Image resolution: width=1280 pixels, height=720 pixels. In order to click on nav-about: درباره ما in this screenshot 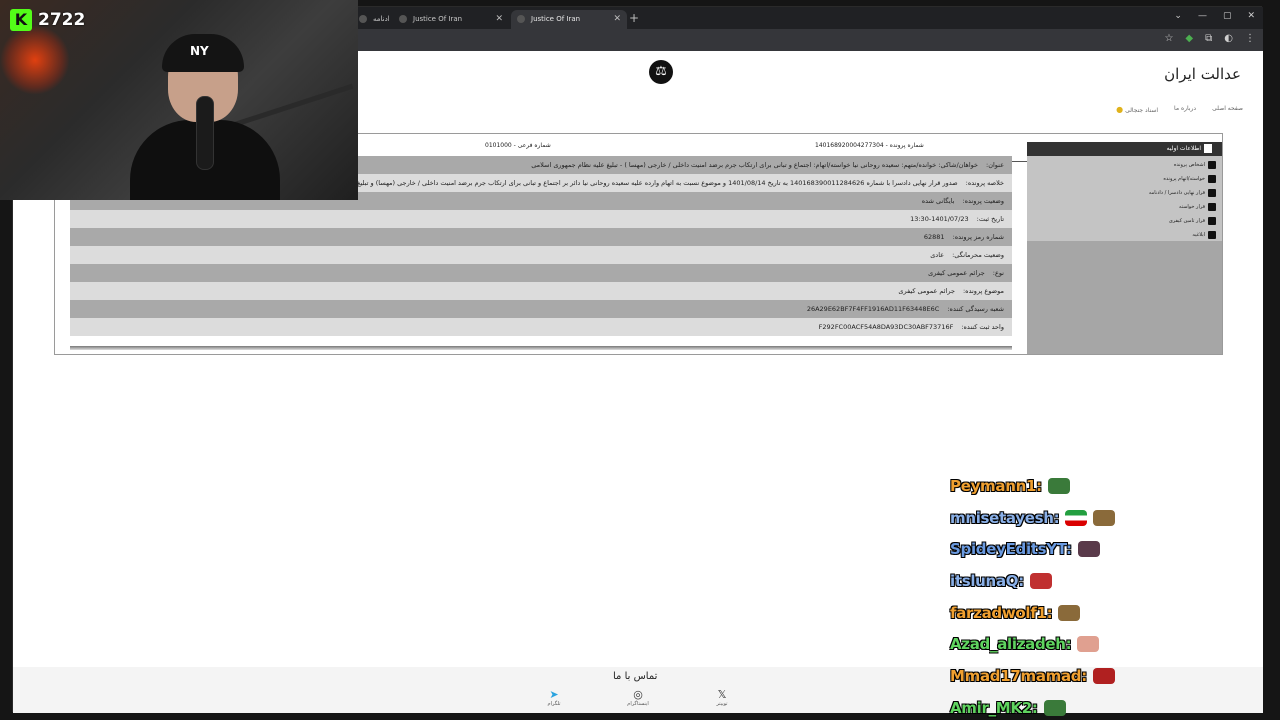, I will do `click(1185, 109)`.